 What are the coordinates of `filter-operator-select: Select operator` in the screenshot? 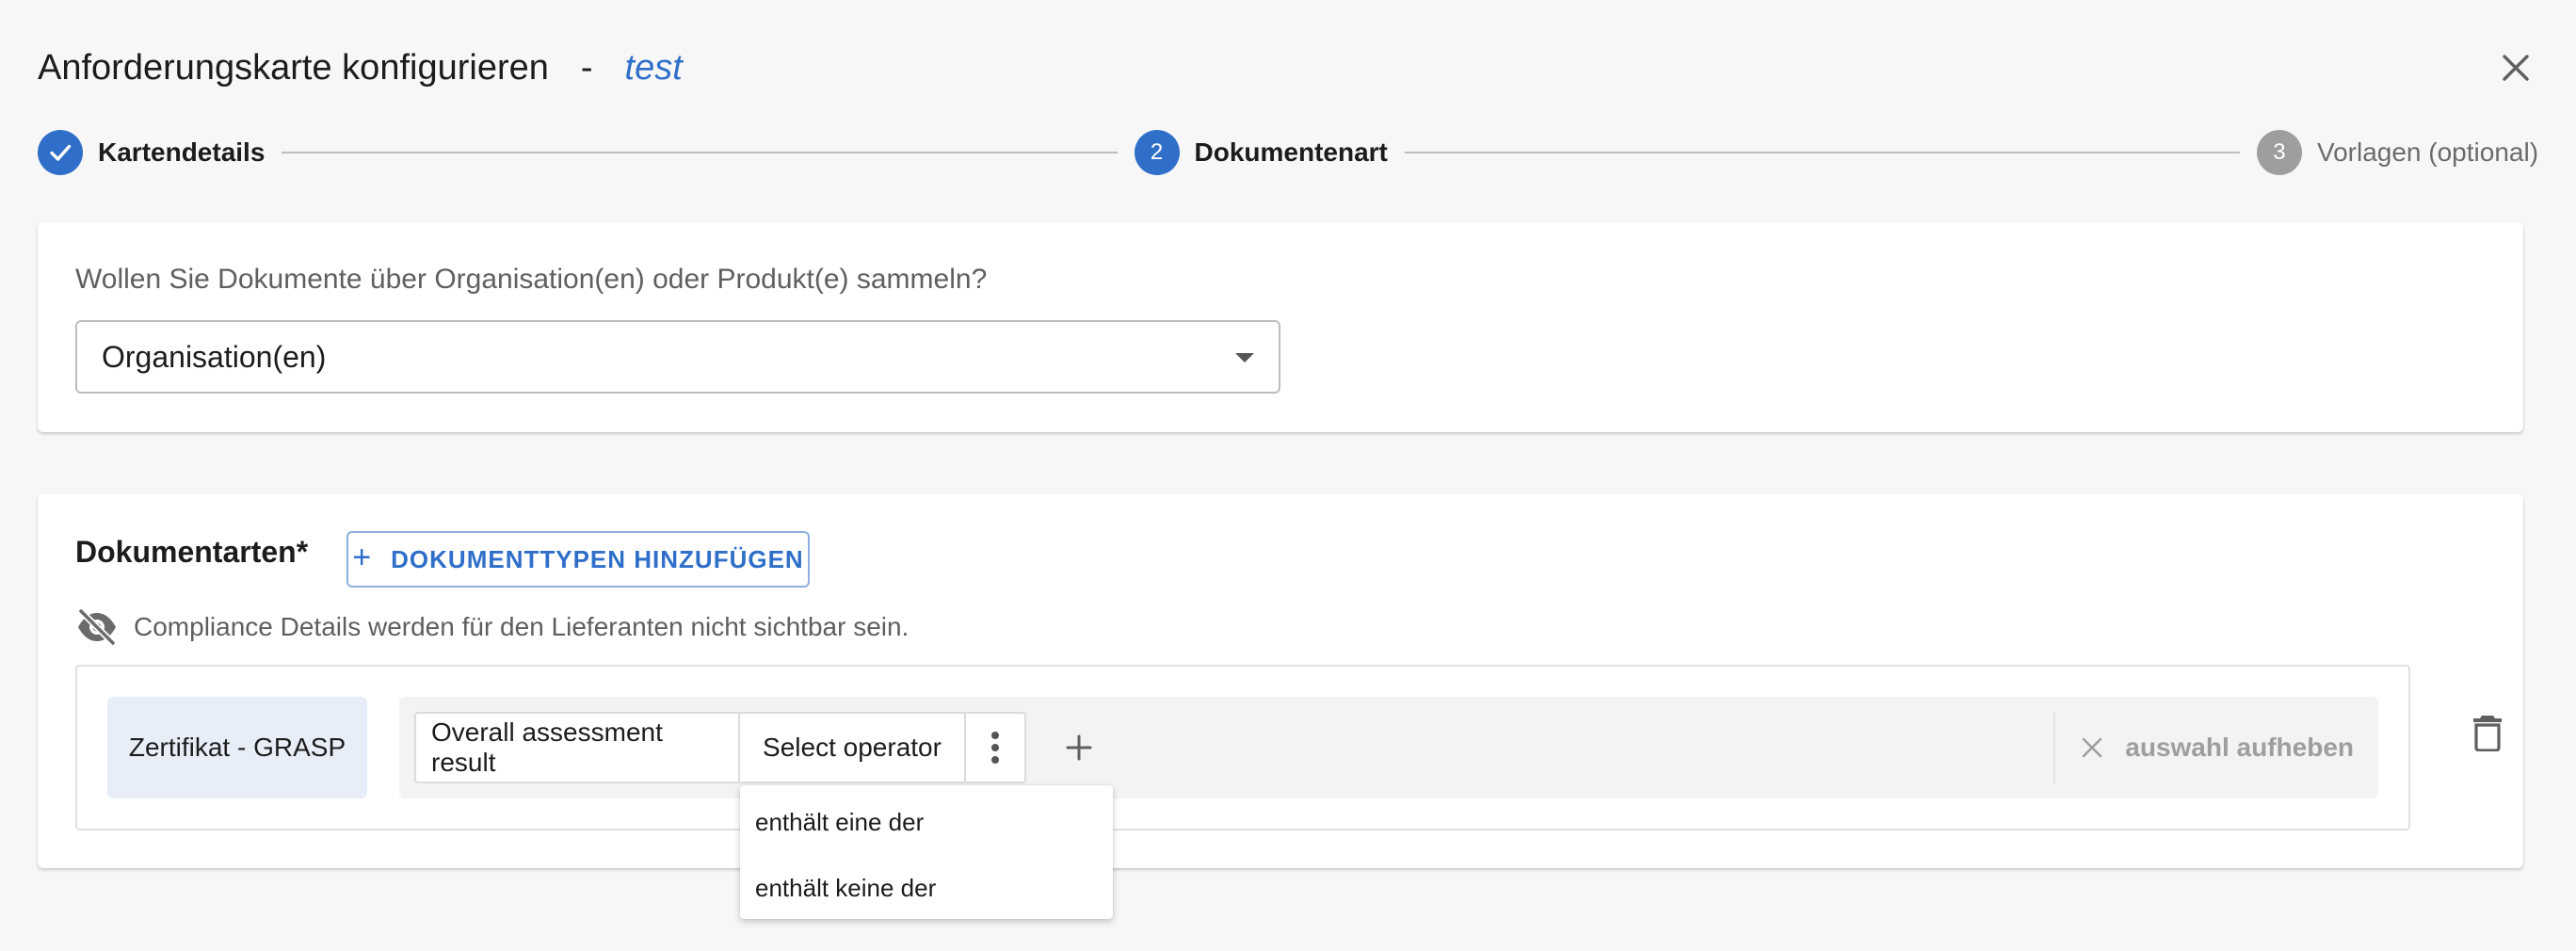 It's located at (851, 748).